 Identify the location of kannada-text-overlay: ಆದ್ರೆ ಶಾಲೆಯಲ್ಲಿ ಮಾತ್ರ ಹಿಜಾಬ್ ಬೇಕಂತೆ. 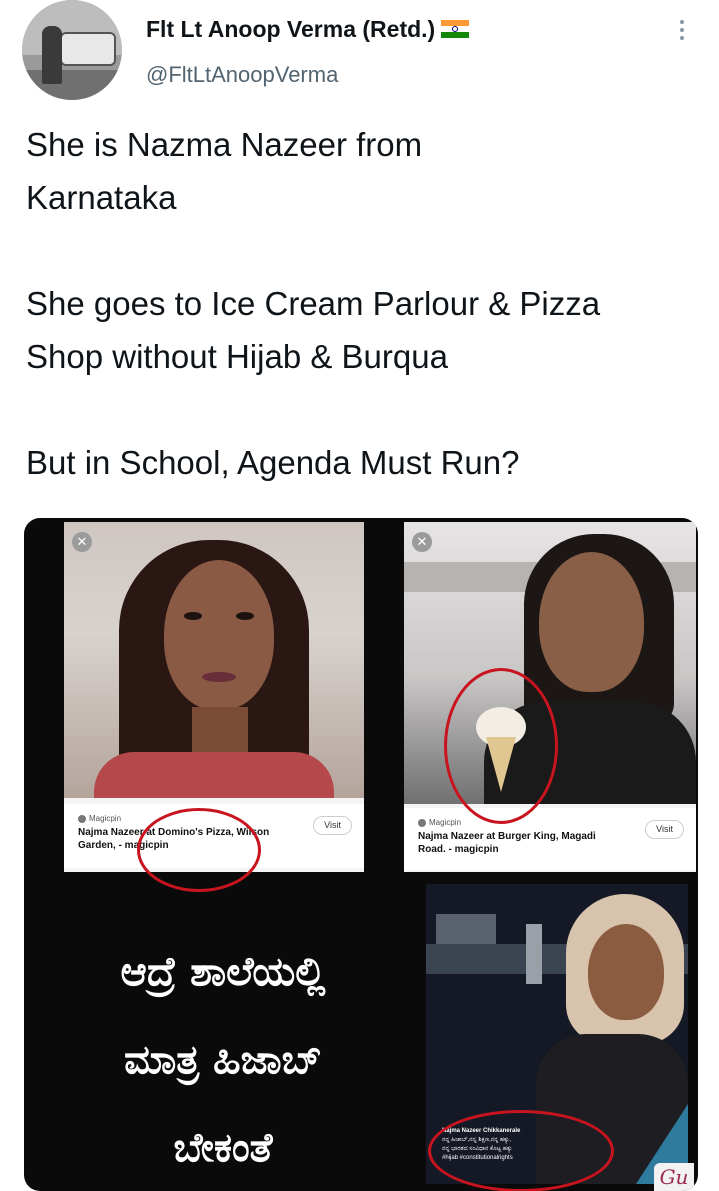
(223, 1059).